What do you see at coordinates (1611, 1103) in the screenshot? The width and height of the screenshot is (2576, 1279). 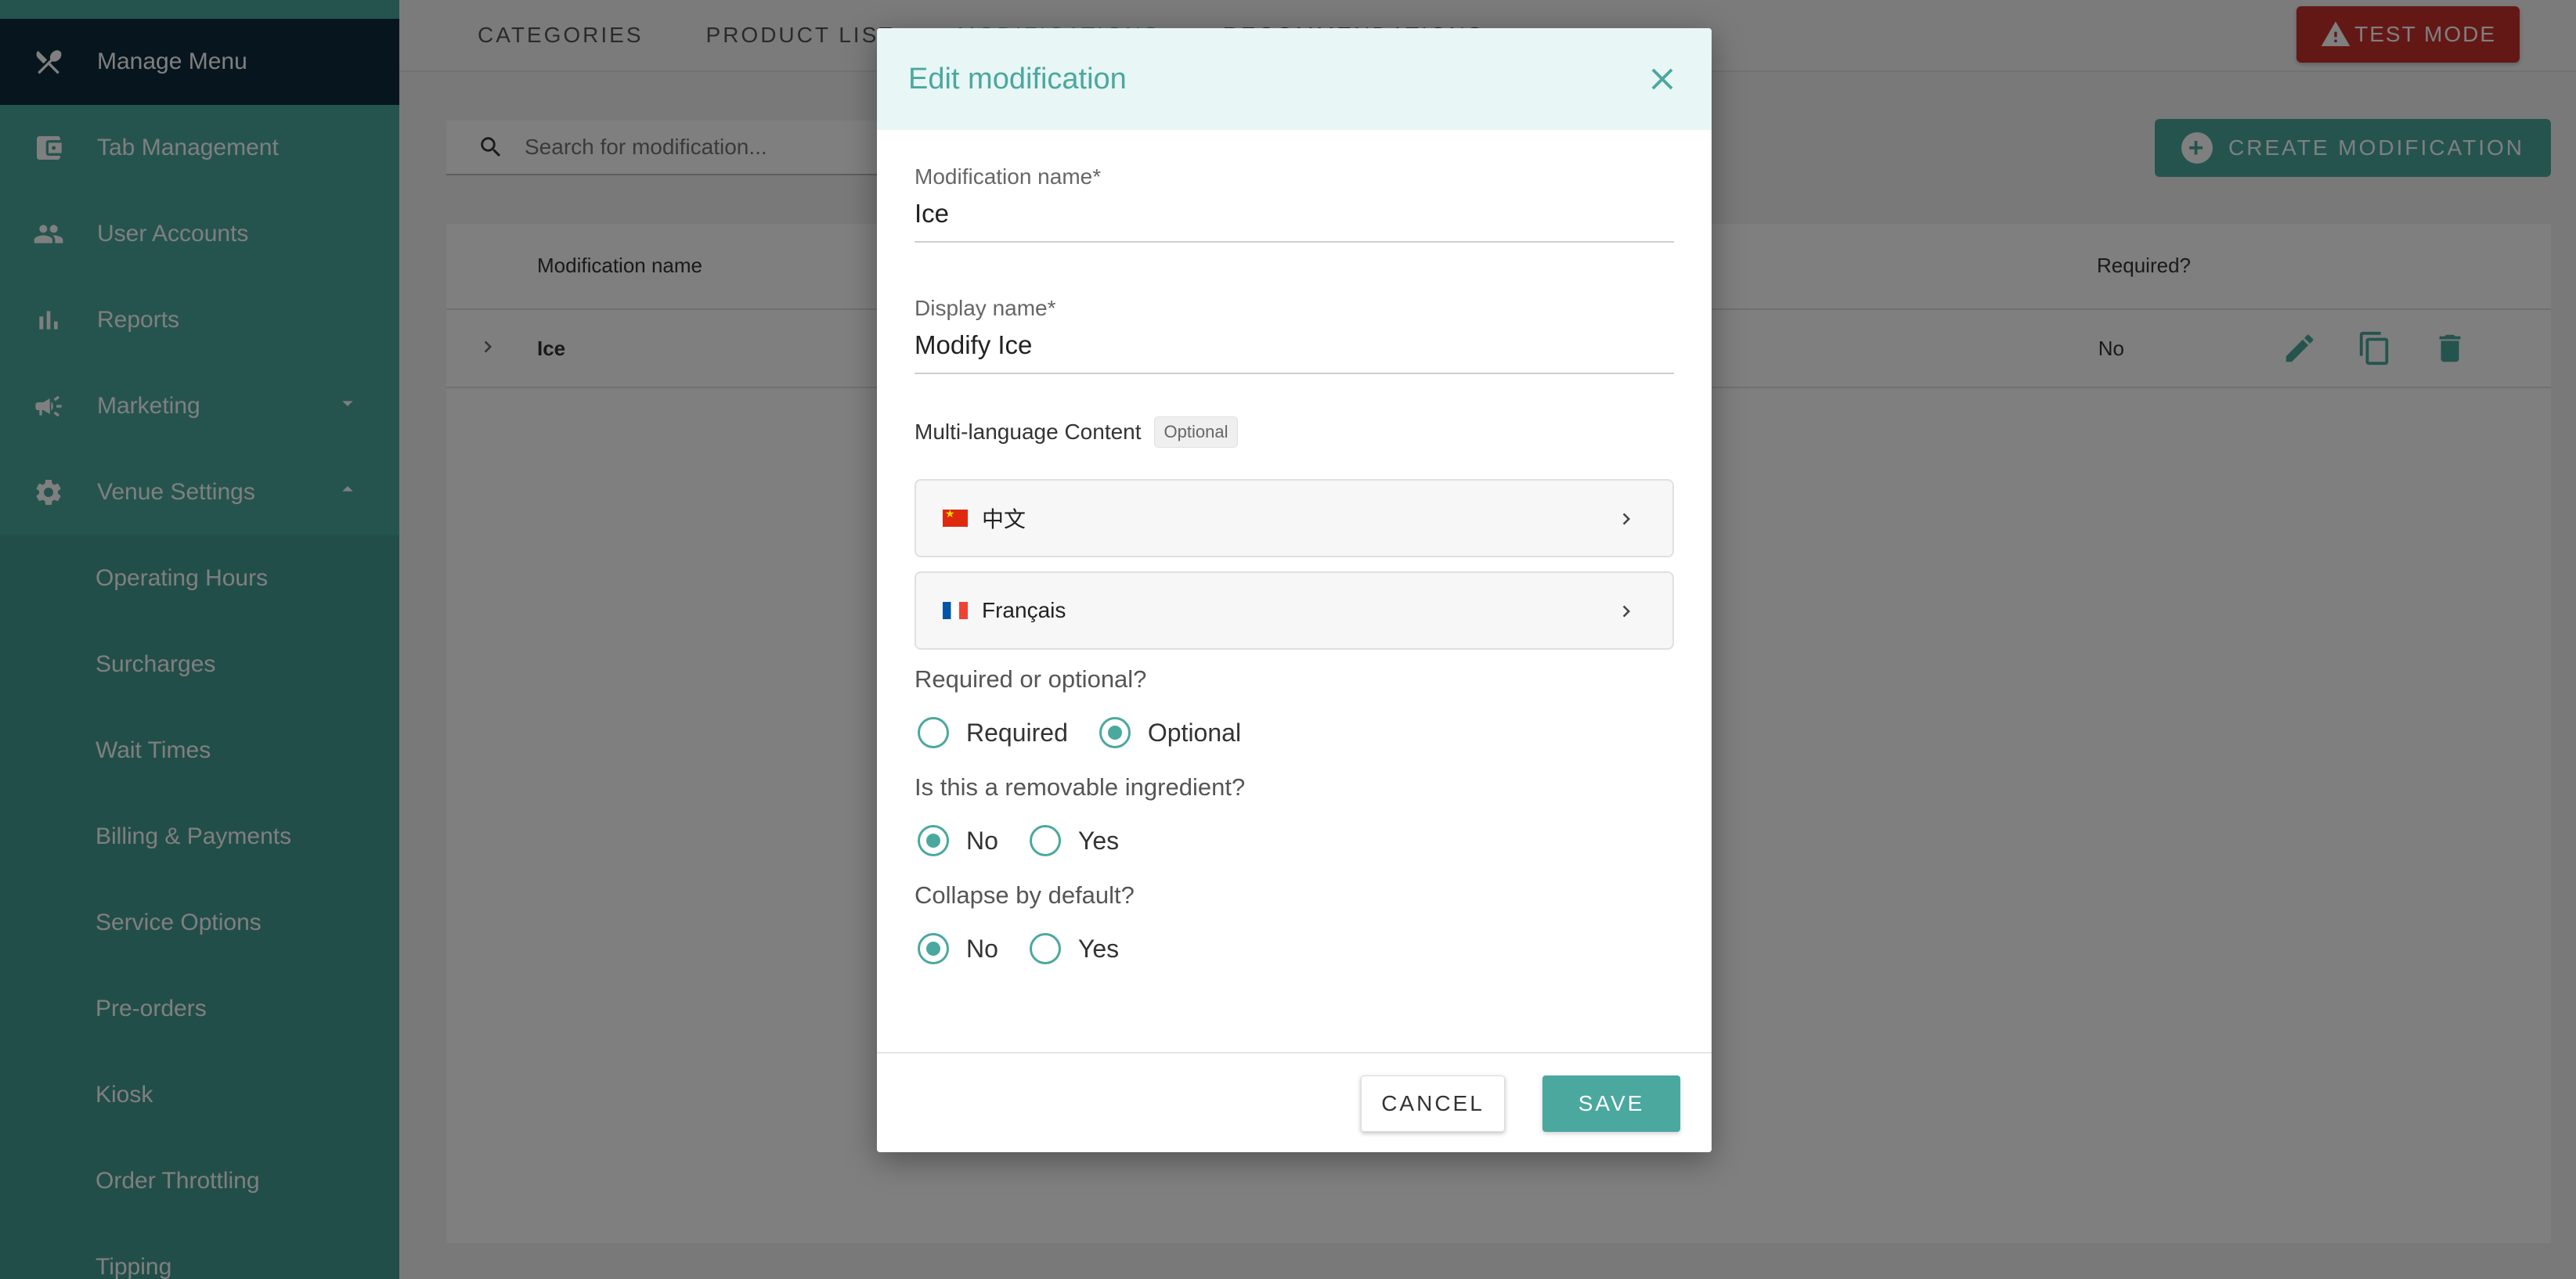 I see `save-button: SAVE` at bounding box center [1611, 1103].